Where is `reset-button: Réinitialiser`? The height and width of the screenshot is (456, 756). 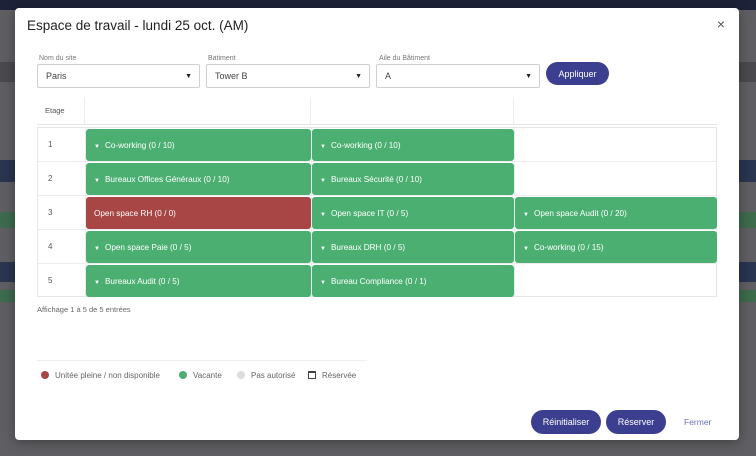
reset-button: Réinitialiser is located at coordinates (566, 422).